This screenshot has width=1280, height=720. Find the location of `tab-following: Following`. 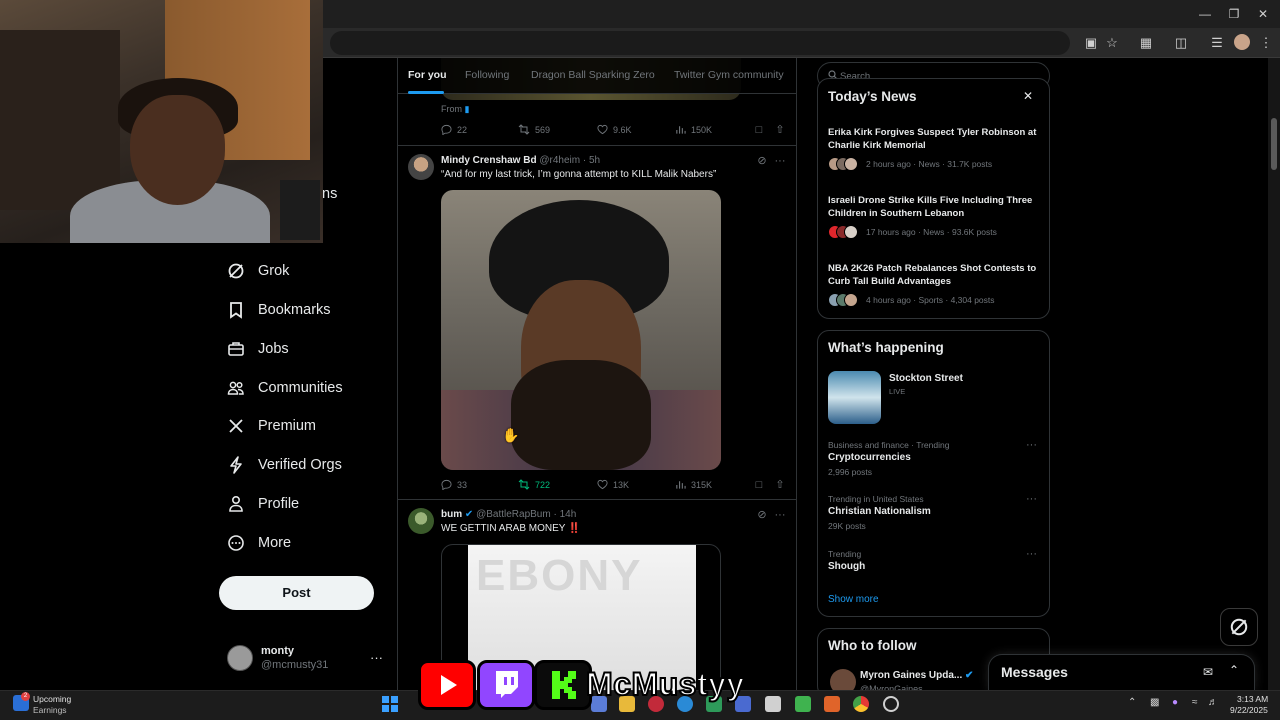

tab-following: Following is located at coordinates (487, 75).